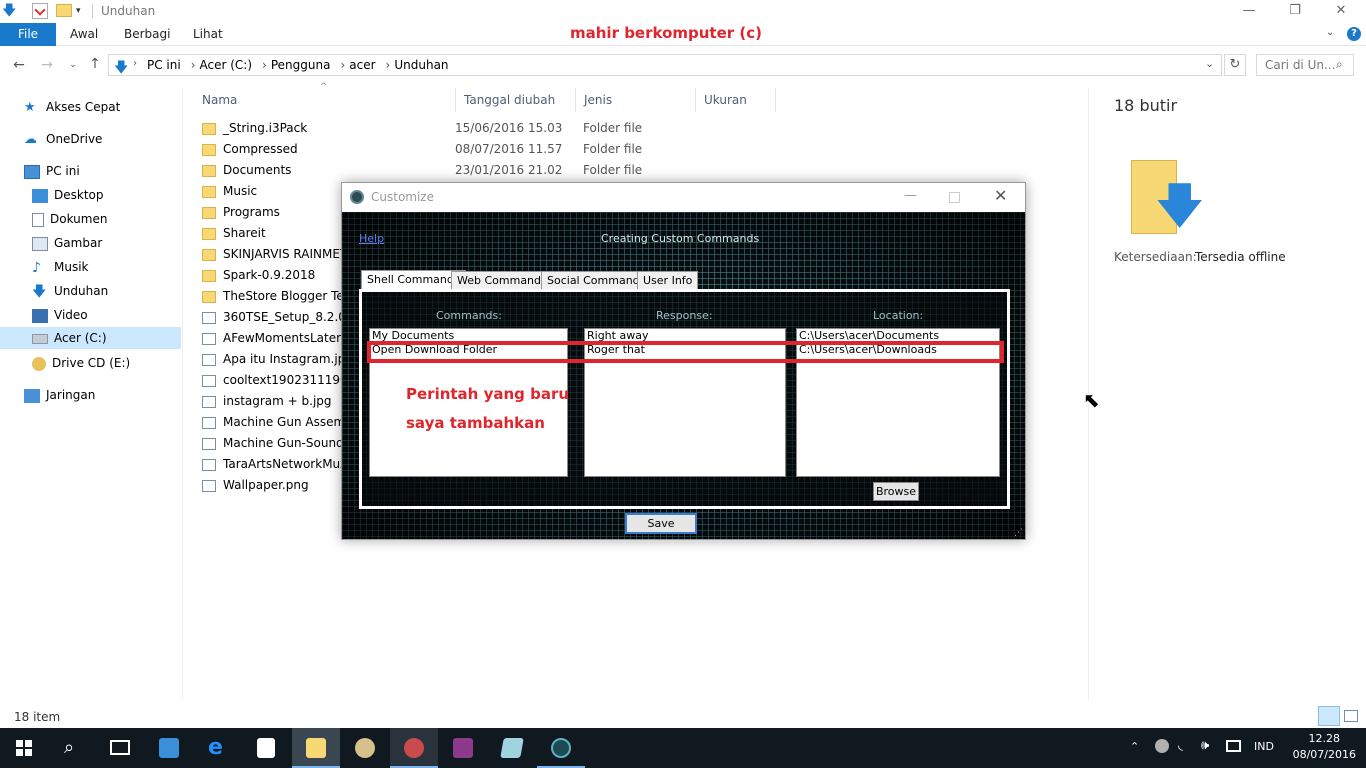 Image resolution: width=1366 pixels, height=768 pixels. What do you see at coordinates (63, 139) in the screenshot?
I see `sidebar-item-onedrive: ☁ OneDrive` at bounding box center [63, 139].